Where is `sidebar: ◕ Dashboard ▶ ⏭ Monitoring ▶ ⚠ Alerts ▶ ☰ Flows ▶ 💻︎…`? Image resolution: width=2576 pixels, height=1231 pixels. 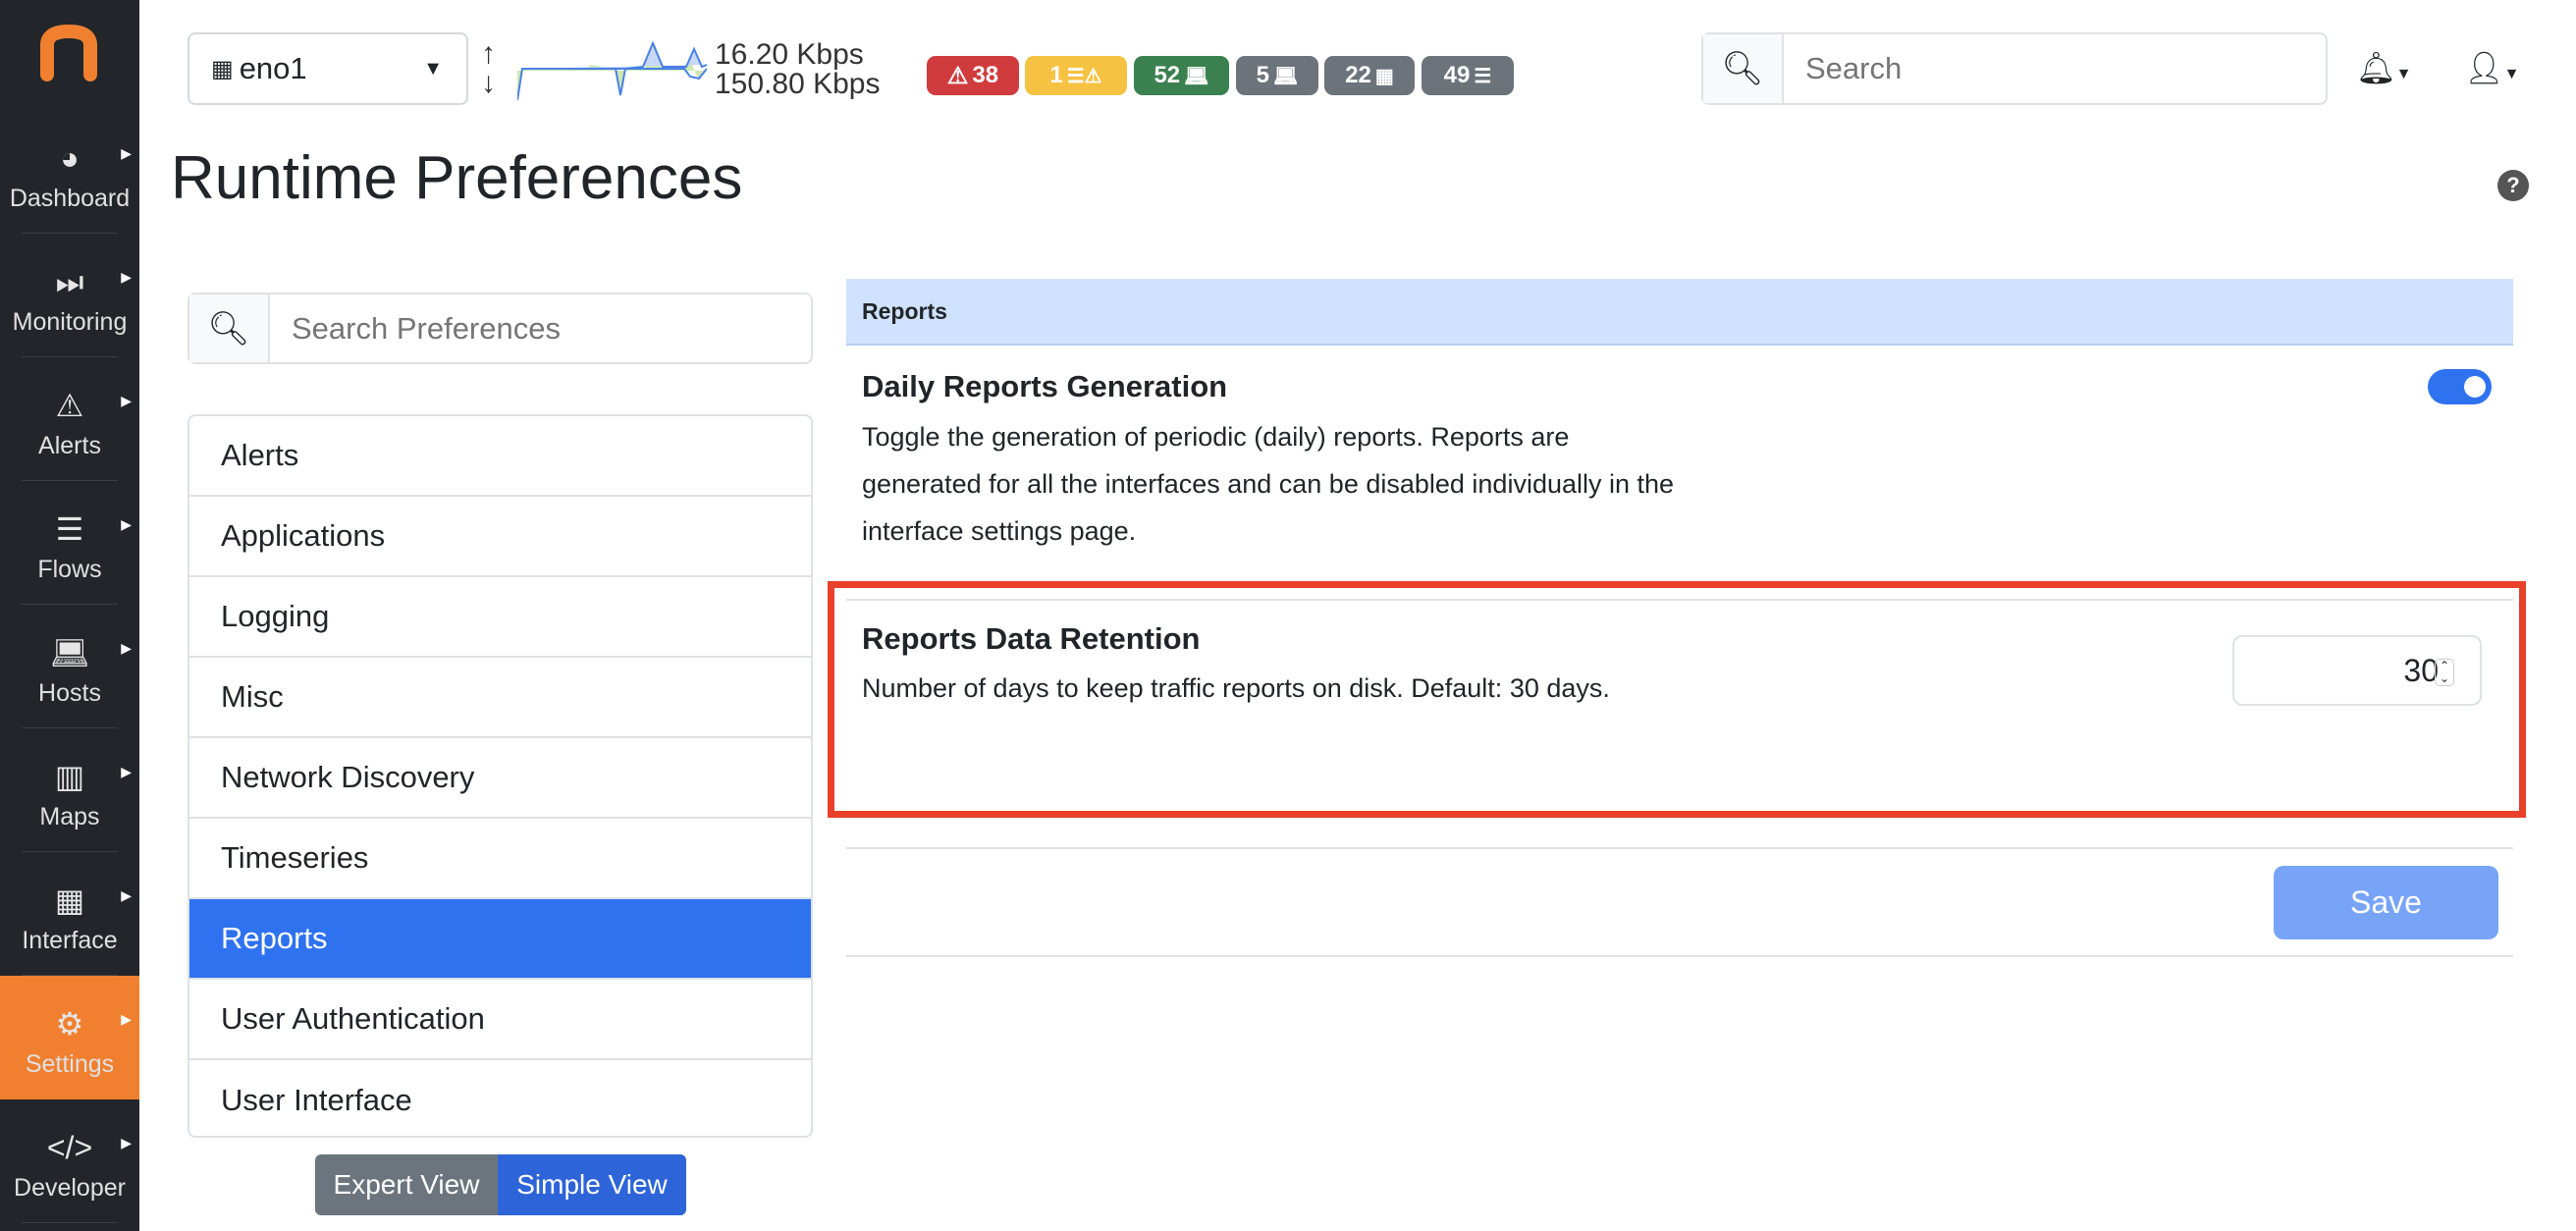
sidebar: ◕ Dashboard ▶ ⏭ Monitoring ▶ ⚠ Alerts ▶ ☰ Flows ▶ 💻︎… is located at coordinates (69, 615).